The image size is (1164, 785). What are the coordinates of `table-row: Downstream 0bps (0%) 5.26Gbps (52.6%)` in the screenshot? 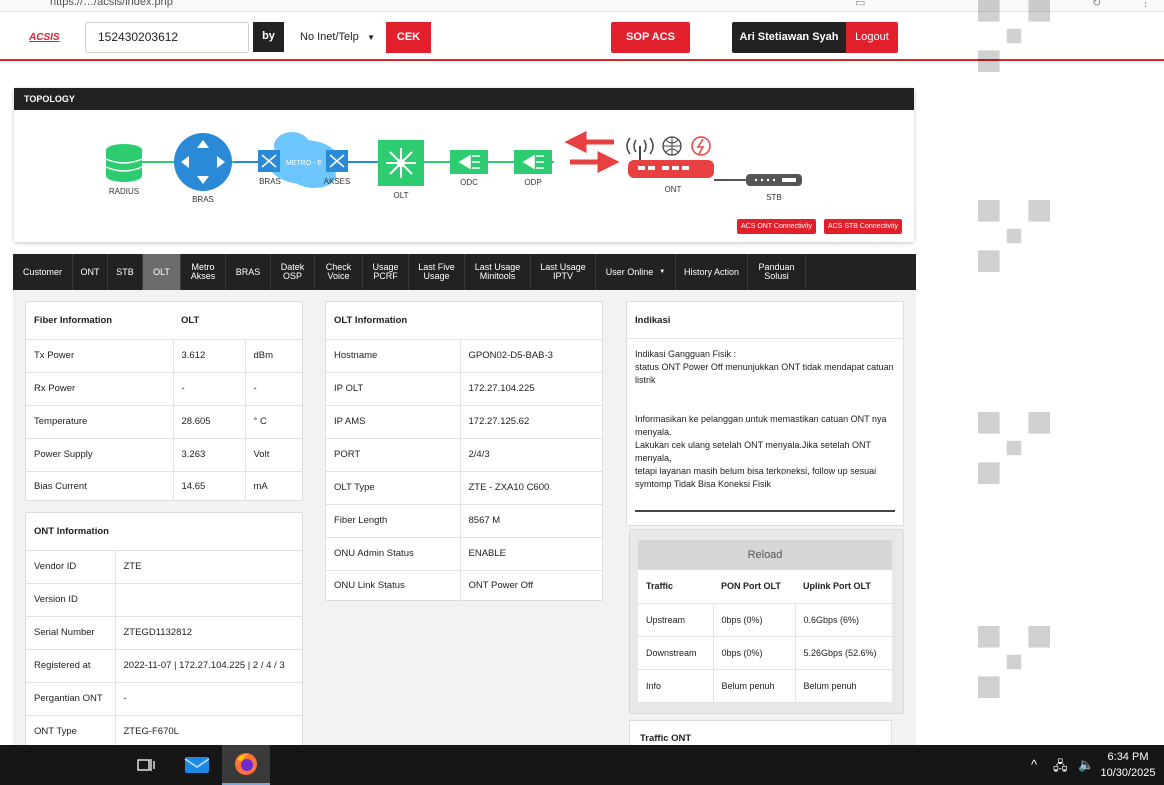 It's located at (765, 653).